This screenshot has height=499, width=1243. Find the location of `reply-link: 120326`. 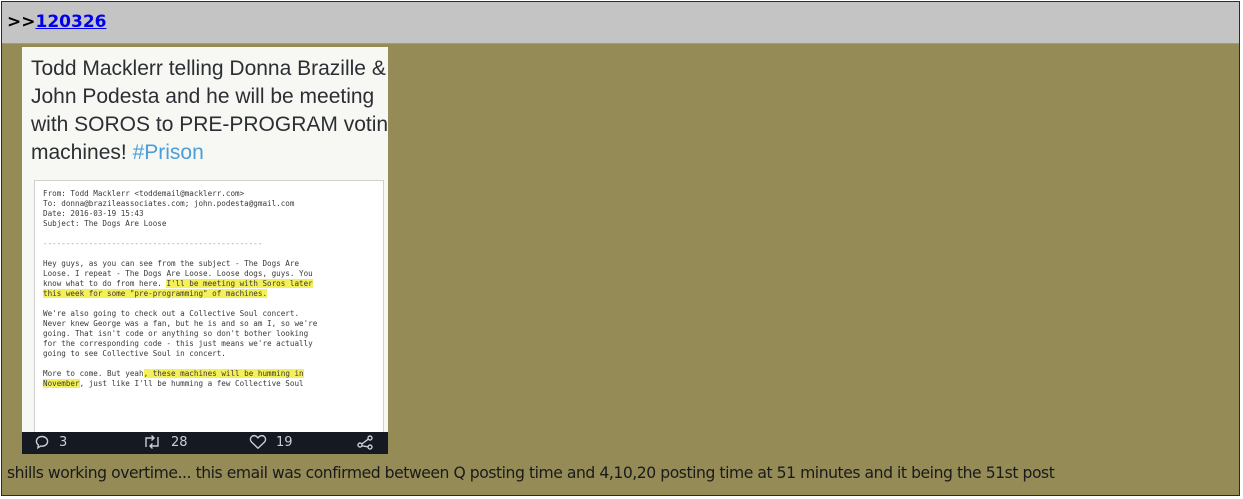

reply-link: 120326 is located at coordinates (71, 22).